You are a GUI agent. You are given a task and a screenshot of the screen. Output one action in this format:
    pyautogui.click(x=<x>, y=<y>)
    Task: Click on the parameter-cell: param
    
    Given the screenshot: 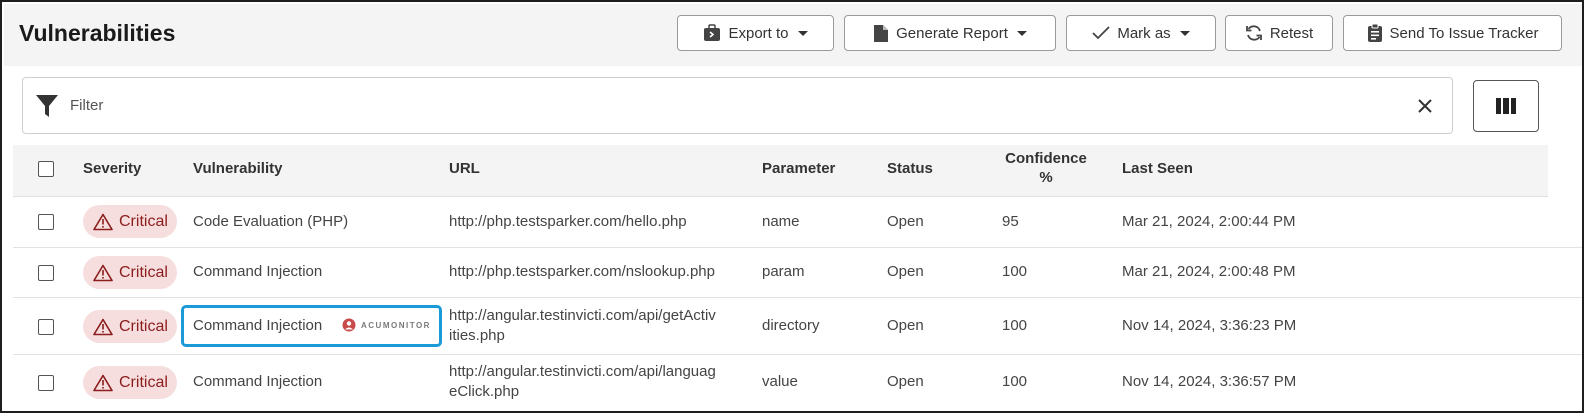 What is the action you would take?
    pyautogui.click(x=783, y=271)
    